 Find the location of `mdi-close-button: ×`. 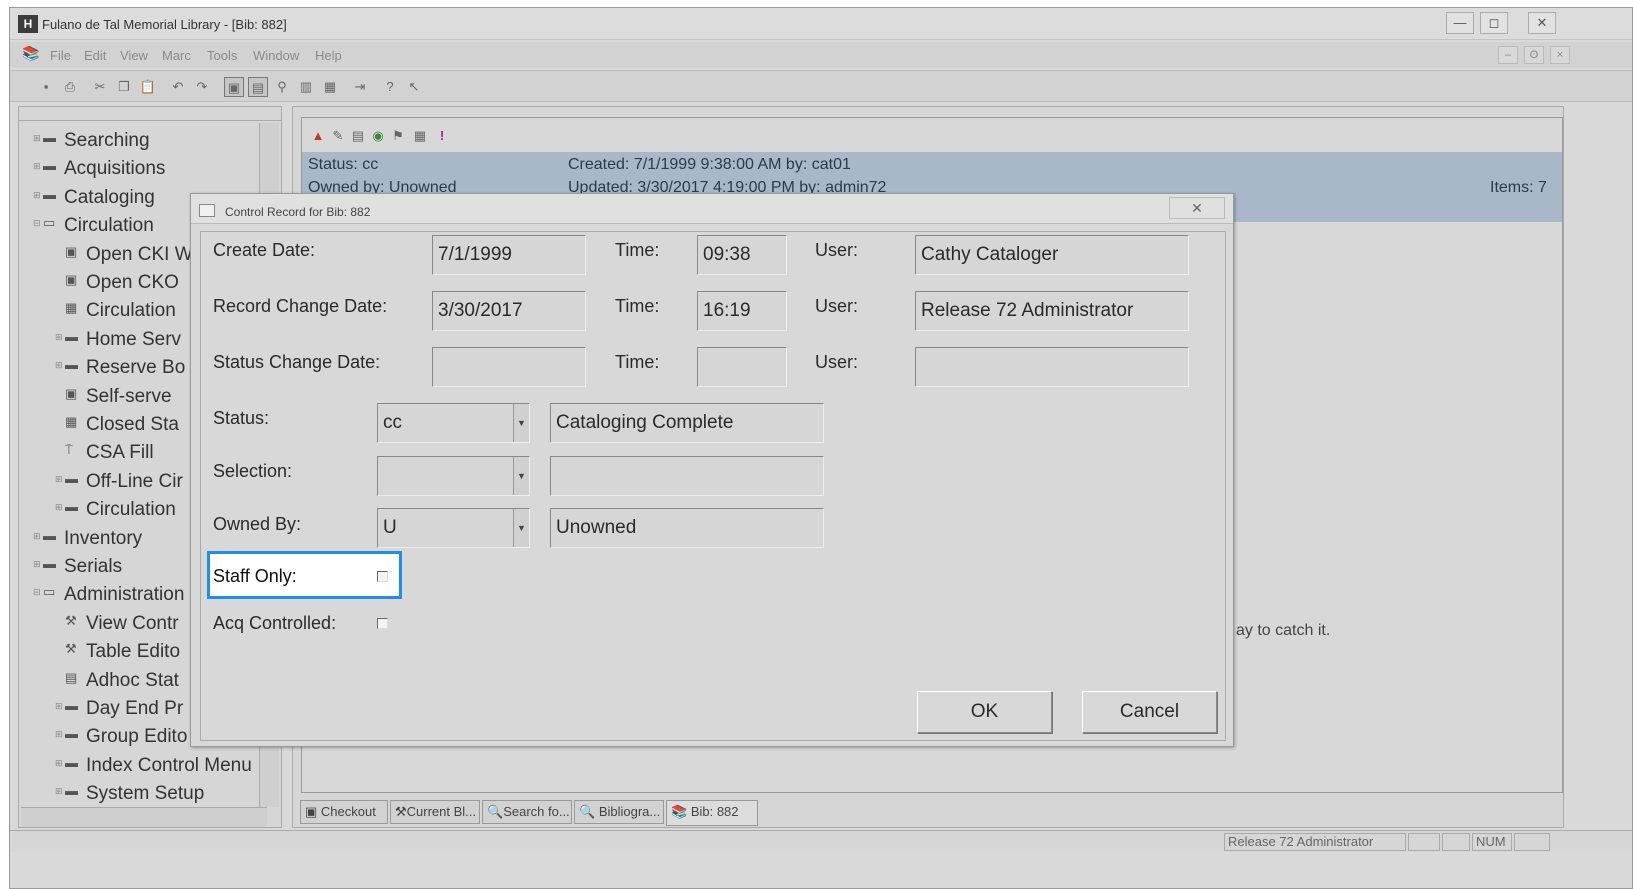

mdi-close-button: × is located at coordinates (1560, 55).